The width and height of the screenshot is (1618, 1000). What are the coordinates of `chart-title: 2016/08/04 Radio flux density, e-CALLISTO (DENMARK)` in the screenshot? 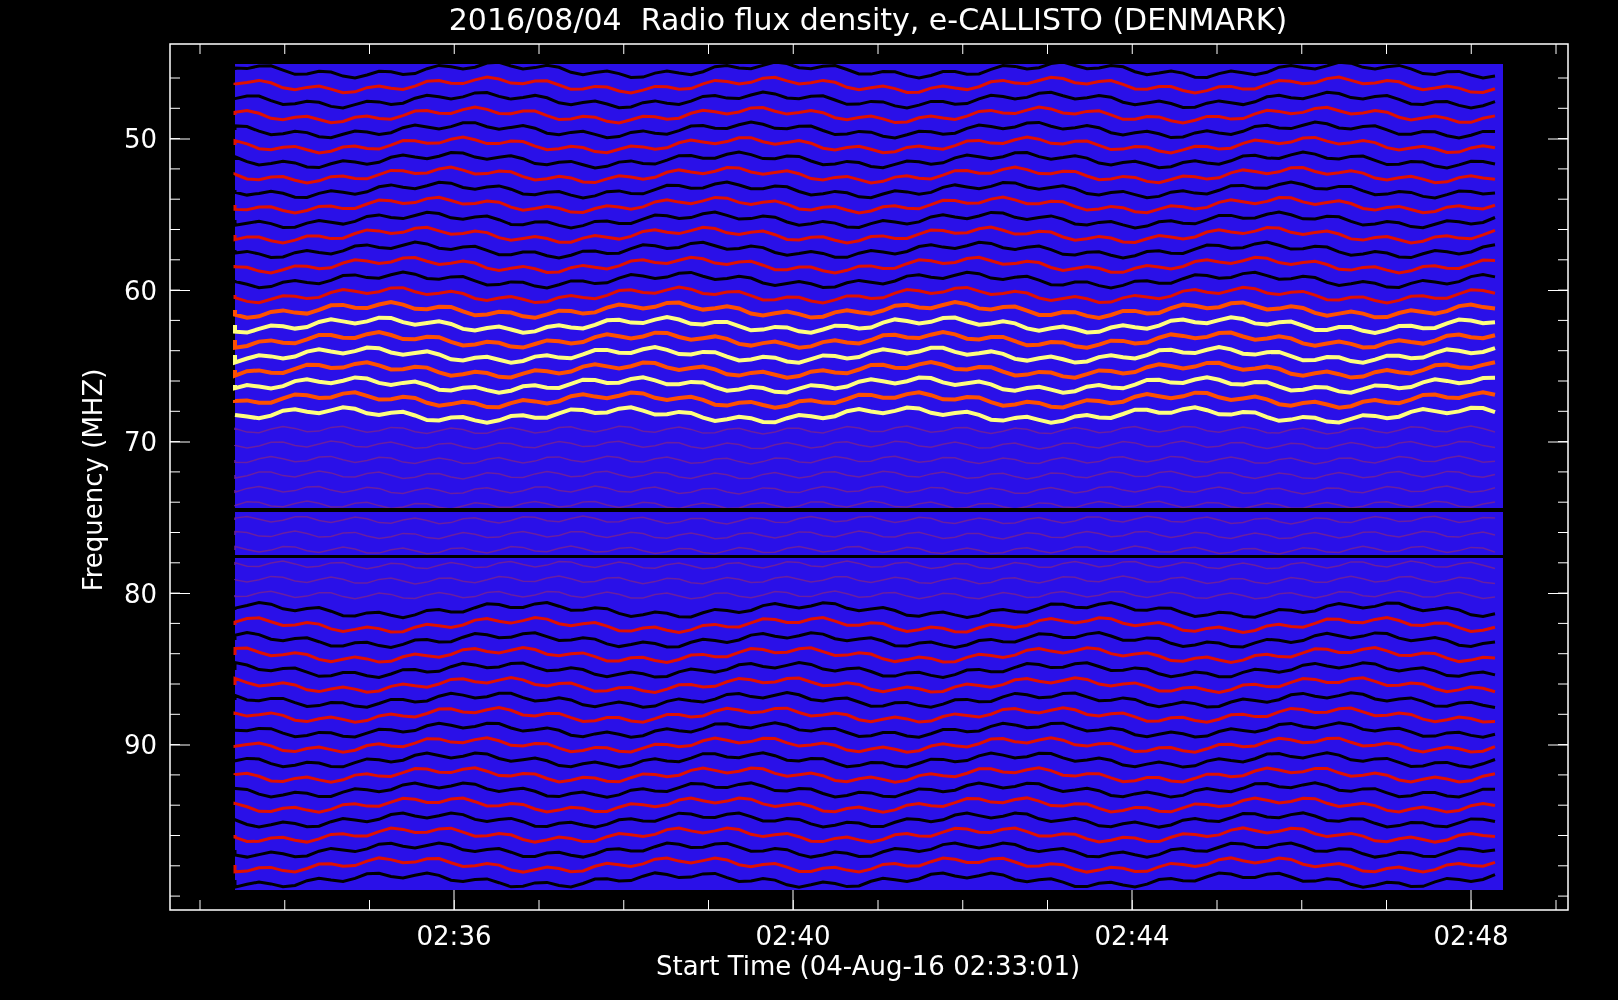 It's located at (868, 19).